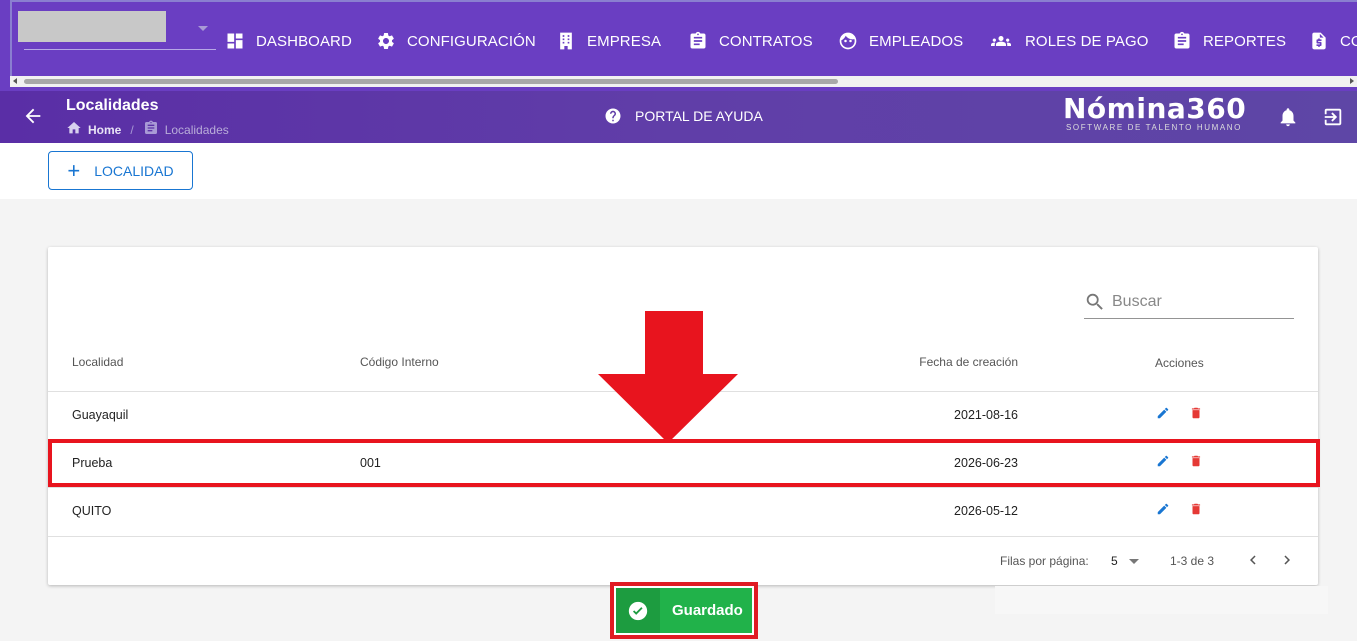 The image size is (1357, 641). I want to click on red-arrow-annotation, so click(668, 377).